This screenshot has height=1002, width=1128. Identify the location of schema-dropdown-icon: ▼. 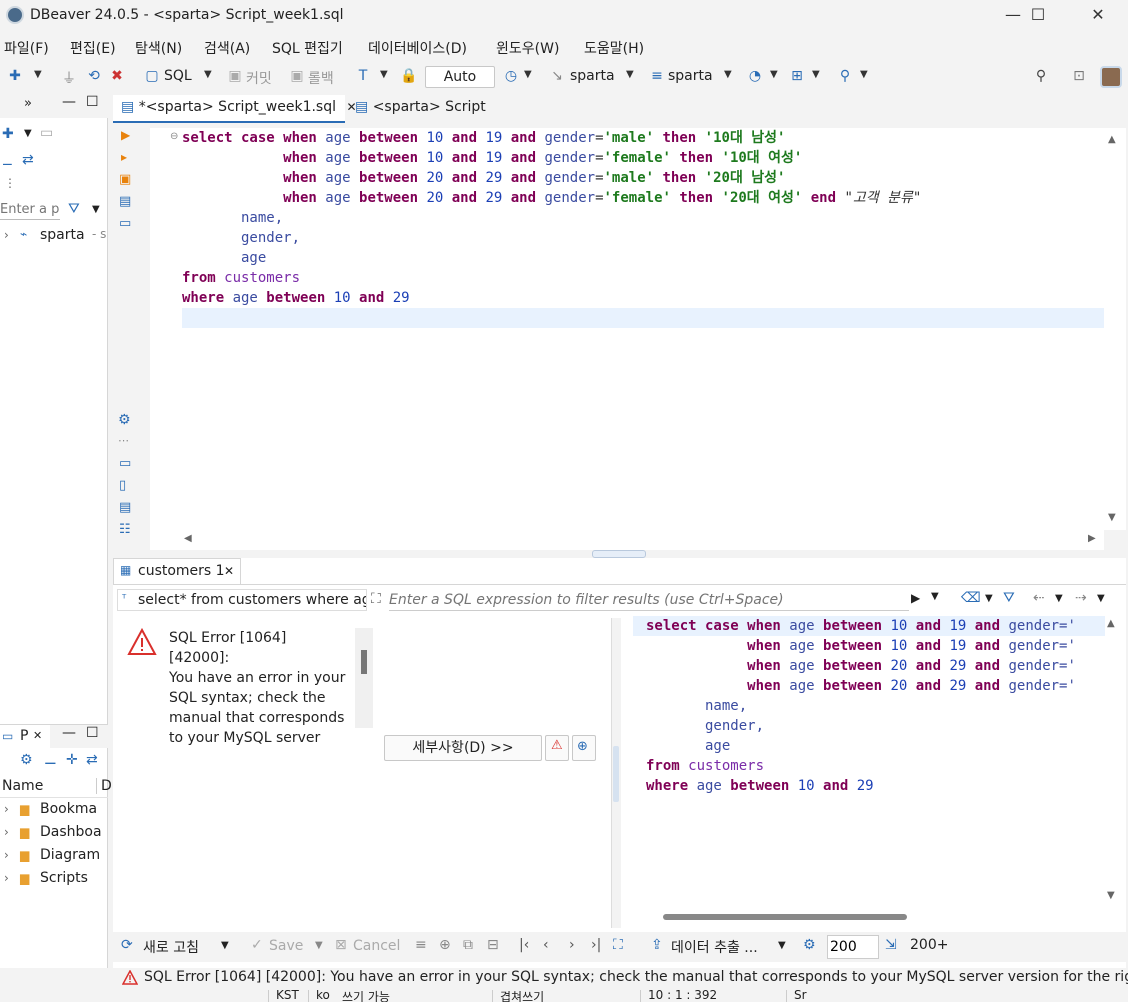
(728, 74).